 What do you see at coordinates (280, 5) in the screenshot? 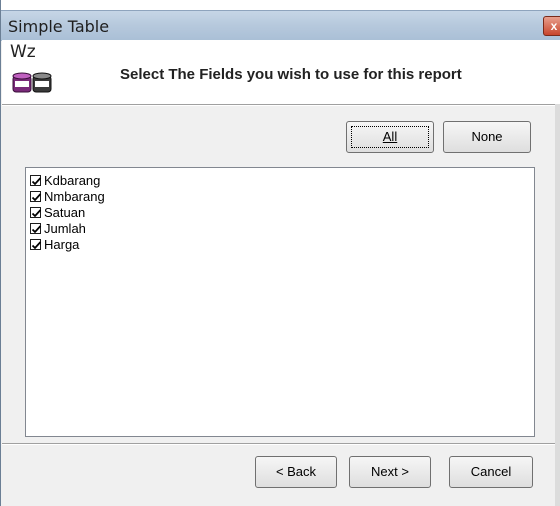
I see `window-top-strip` at bounding box center [280, 5].